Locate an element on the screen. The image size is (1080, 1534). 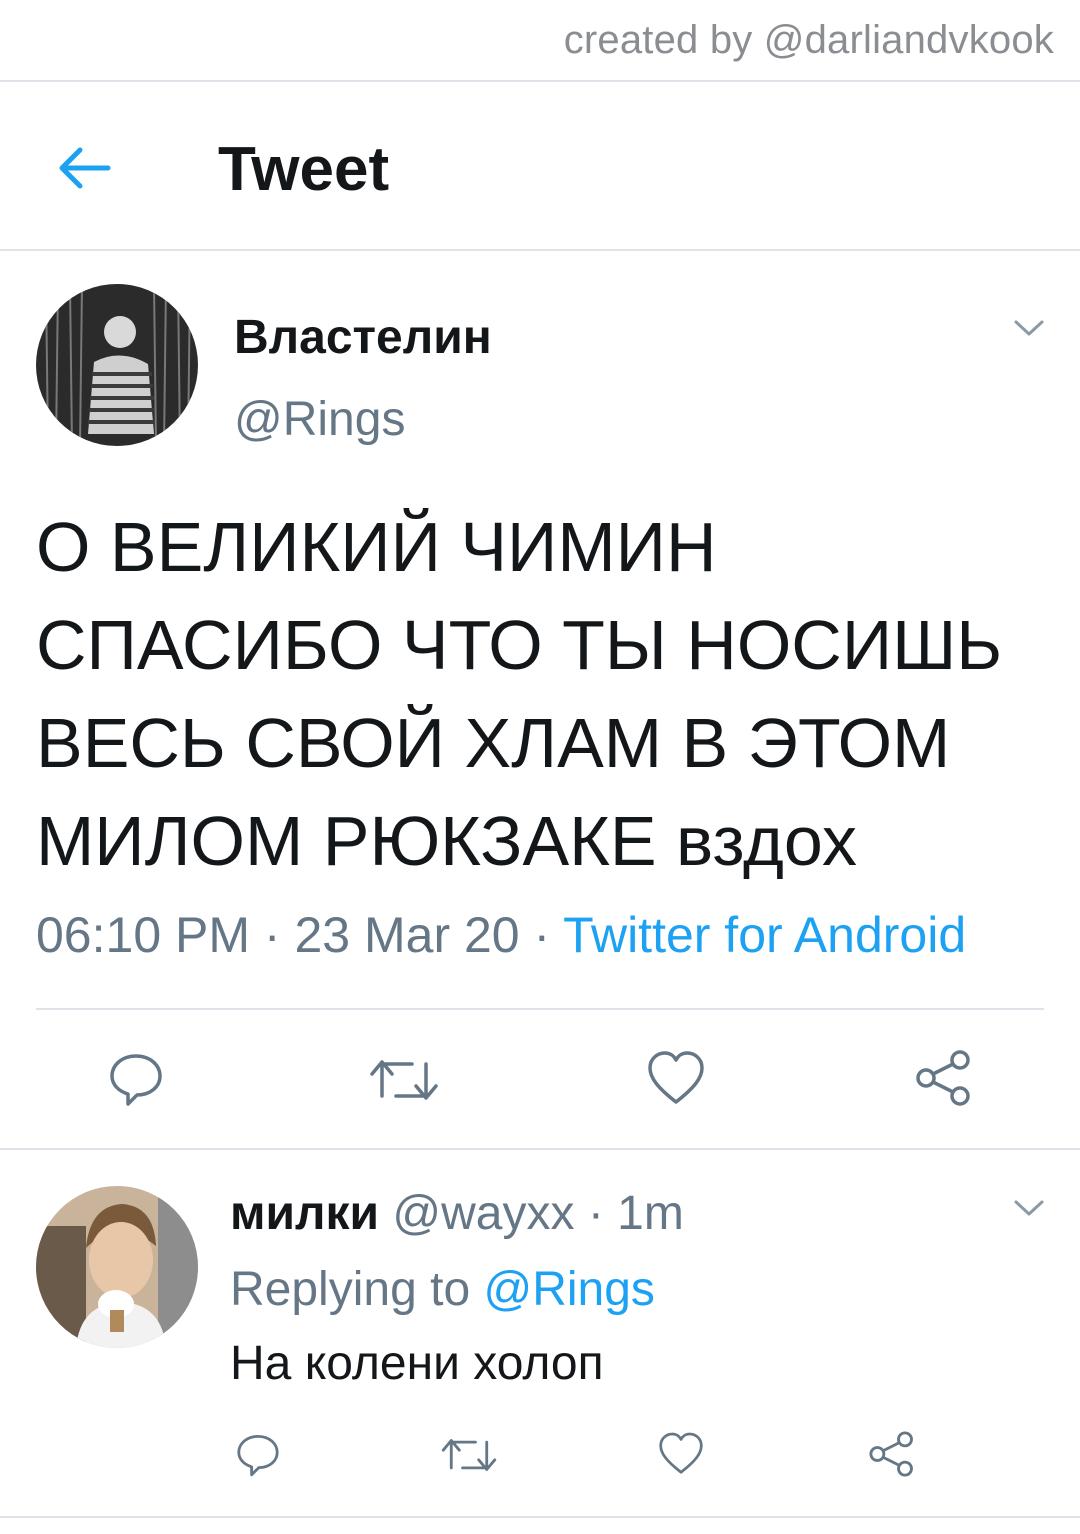
tweet-source-link: Twitter for Android is located at coordinates (764, 935).